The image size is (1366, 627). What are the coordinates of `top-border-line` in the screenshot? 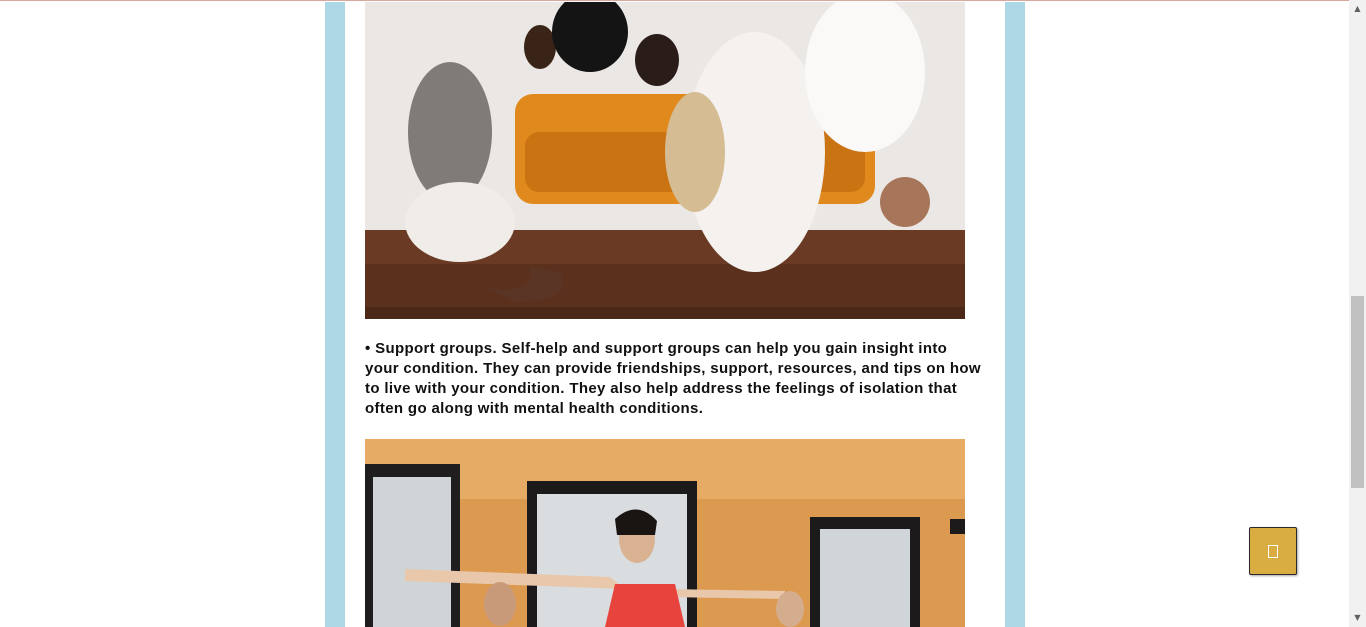 It's located at (674, 0).